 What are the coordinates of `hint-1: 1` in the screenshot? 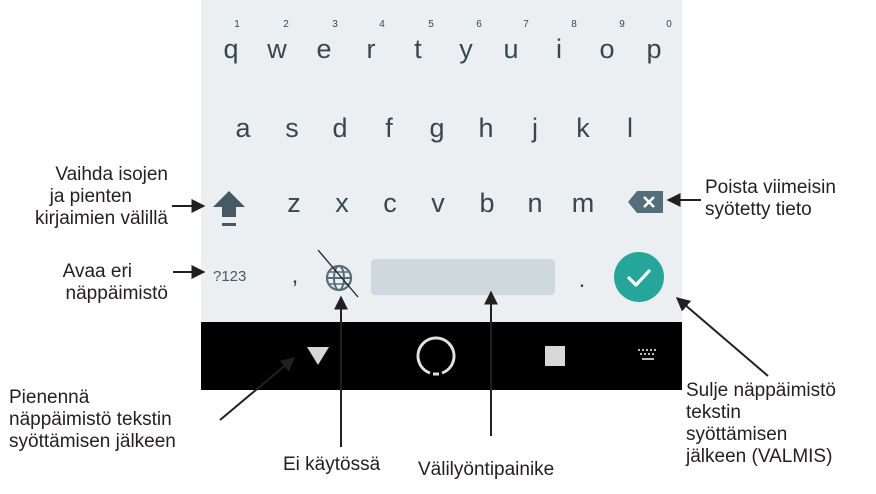 It's located at (237, 24).